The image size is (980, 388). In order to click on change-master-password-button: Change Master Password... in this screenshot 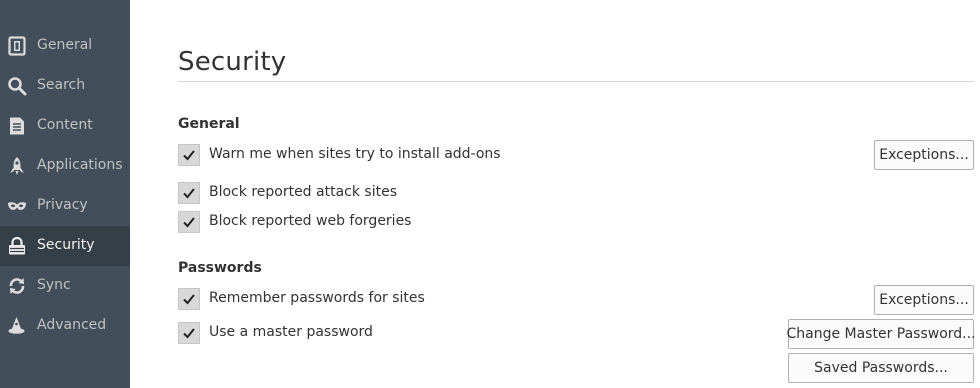, I will do `click(881, 334)`.